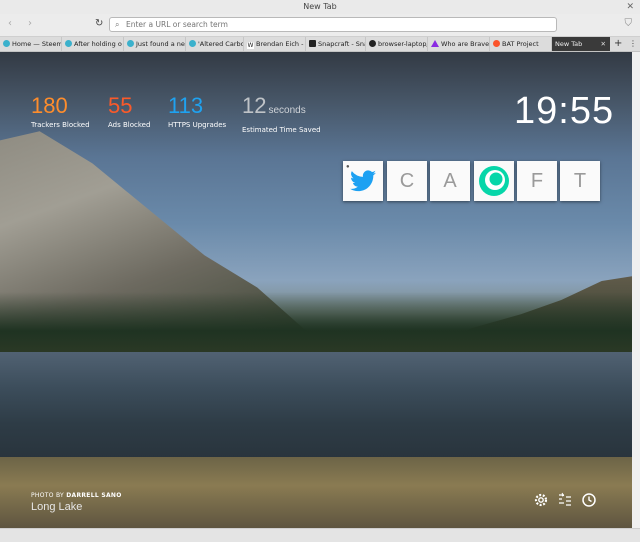 This screenshot has height=542, width=640. I want to click on tab: W Brendan Eich - V, so click(275, 44).